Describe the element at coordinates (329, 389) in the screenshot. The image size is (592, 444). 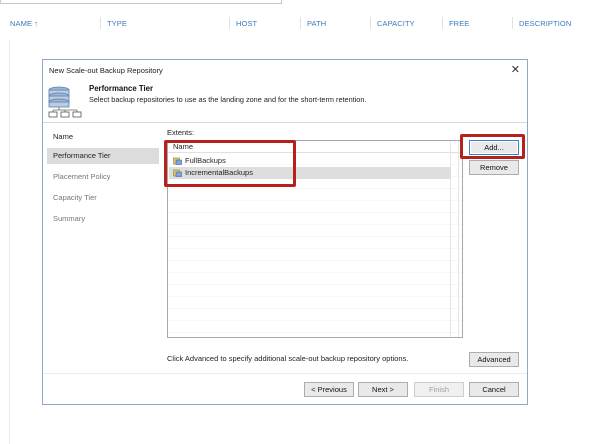
I see `previous-button: < Previous` at that location.